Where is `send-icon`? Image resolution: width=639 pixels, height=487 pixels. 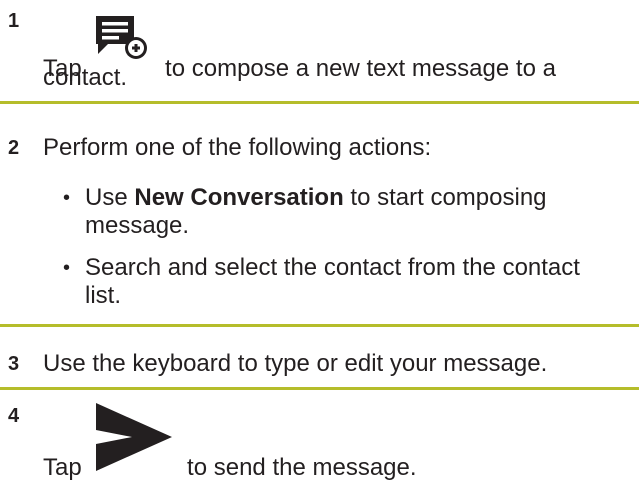
send-icon is located at coordinates (134, 442).